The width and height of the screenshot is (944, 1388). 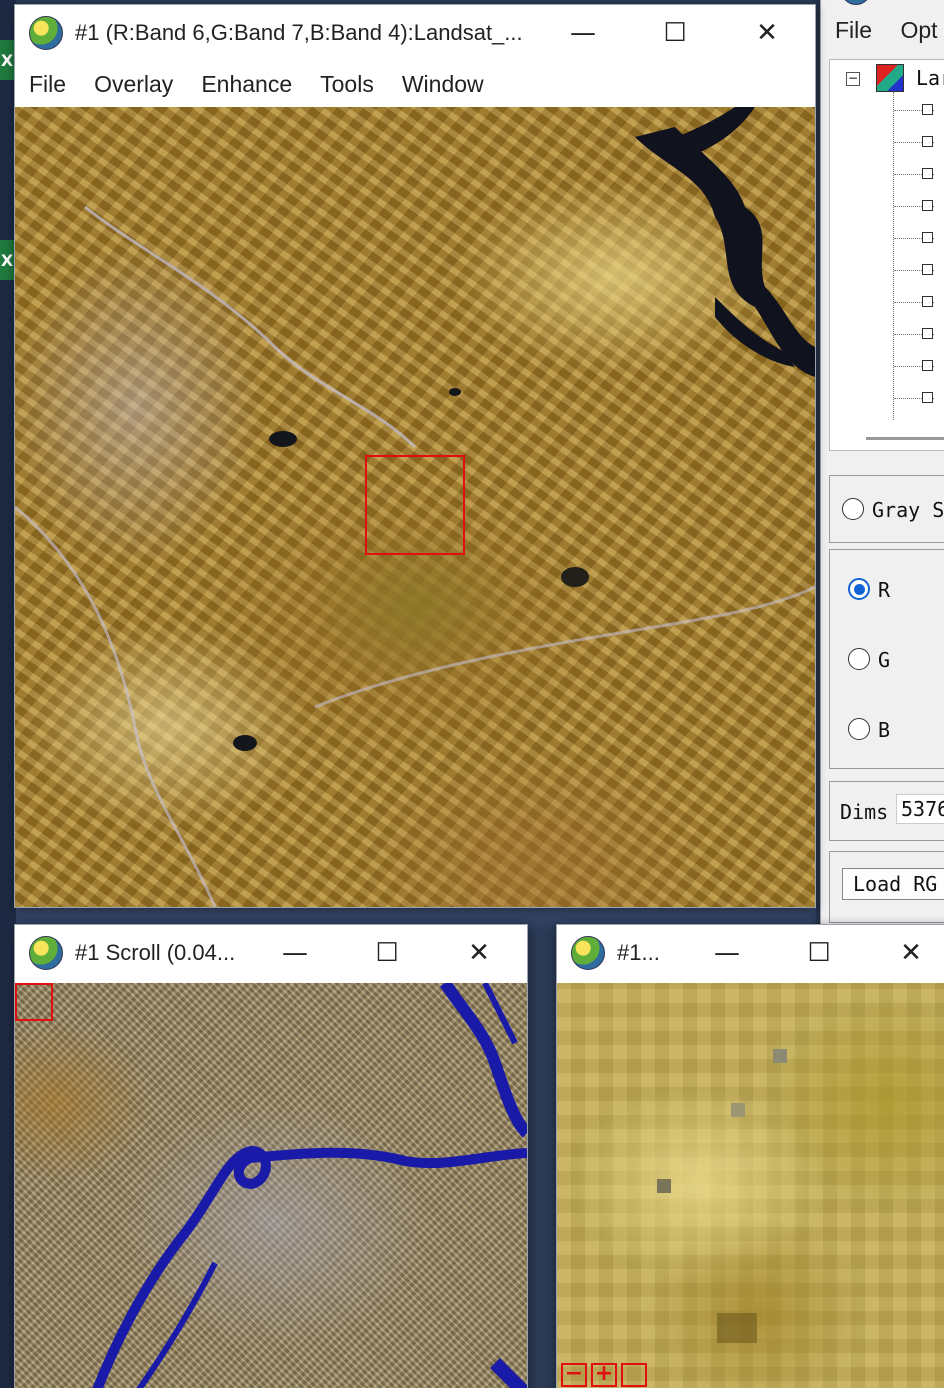 I want to click on view-extent-box, so click(x=34, y=1002).